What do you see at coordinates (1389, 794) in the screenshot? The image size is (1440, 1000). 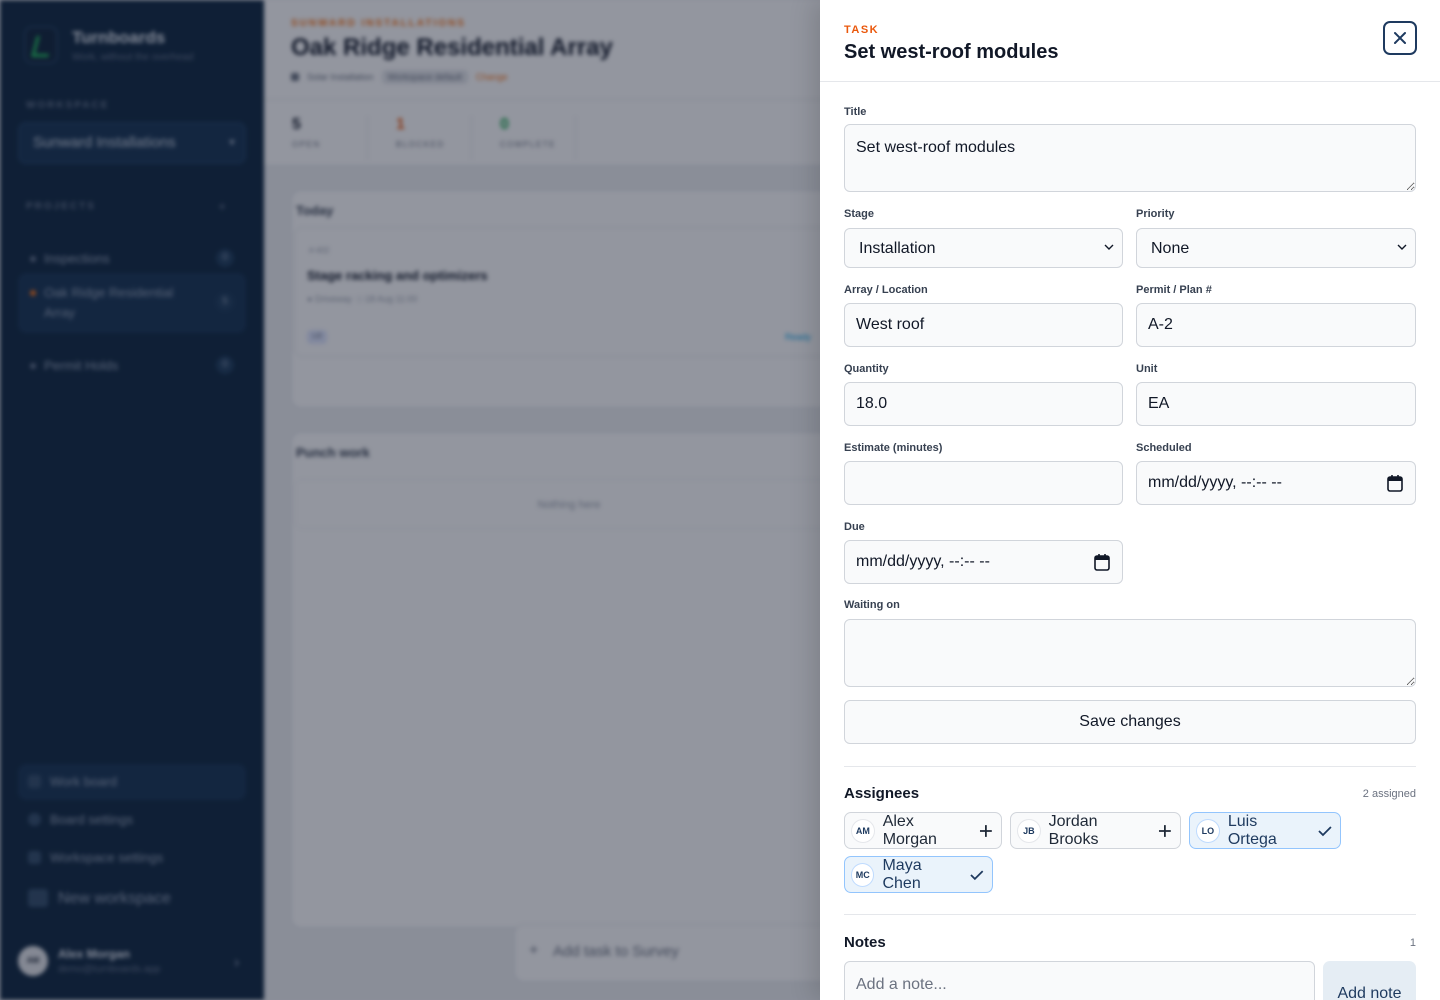 I see `assignees-count: 2 assigned` at bounding box center [1389, 794].